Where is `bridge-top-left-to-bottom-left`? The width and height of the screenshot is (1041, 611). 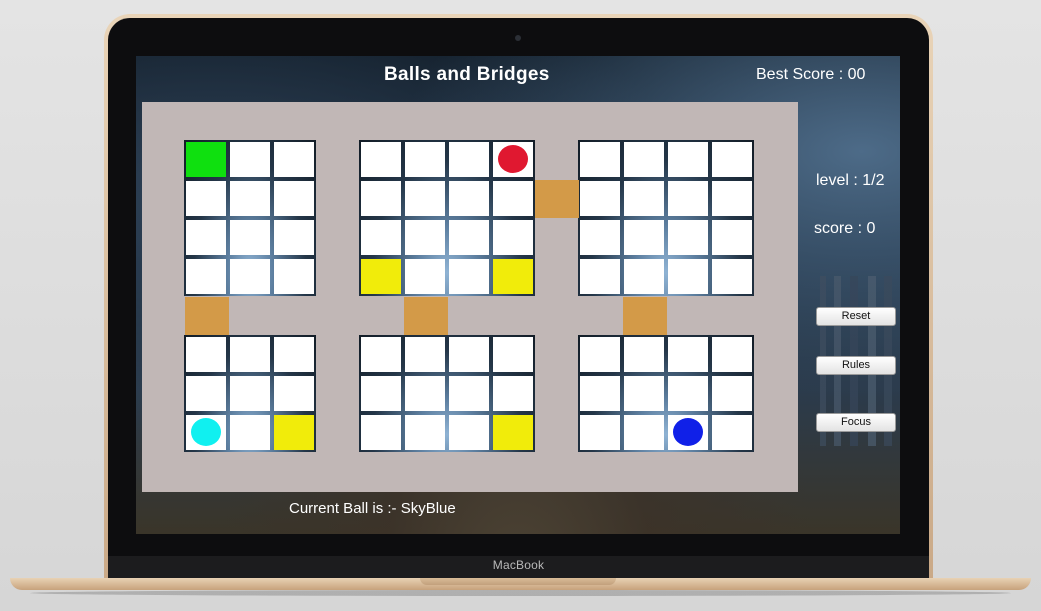
bridge-top-left-to-bottom-left is located at coordinates (207, 316).